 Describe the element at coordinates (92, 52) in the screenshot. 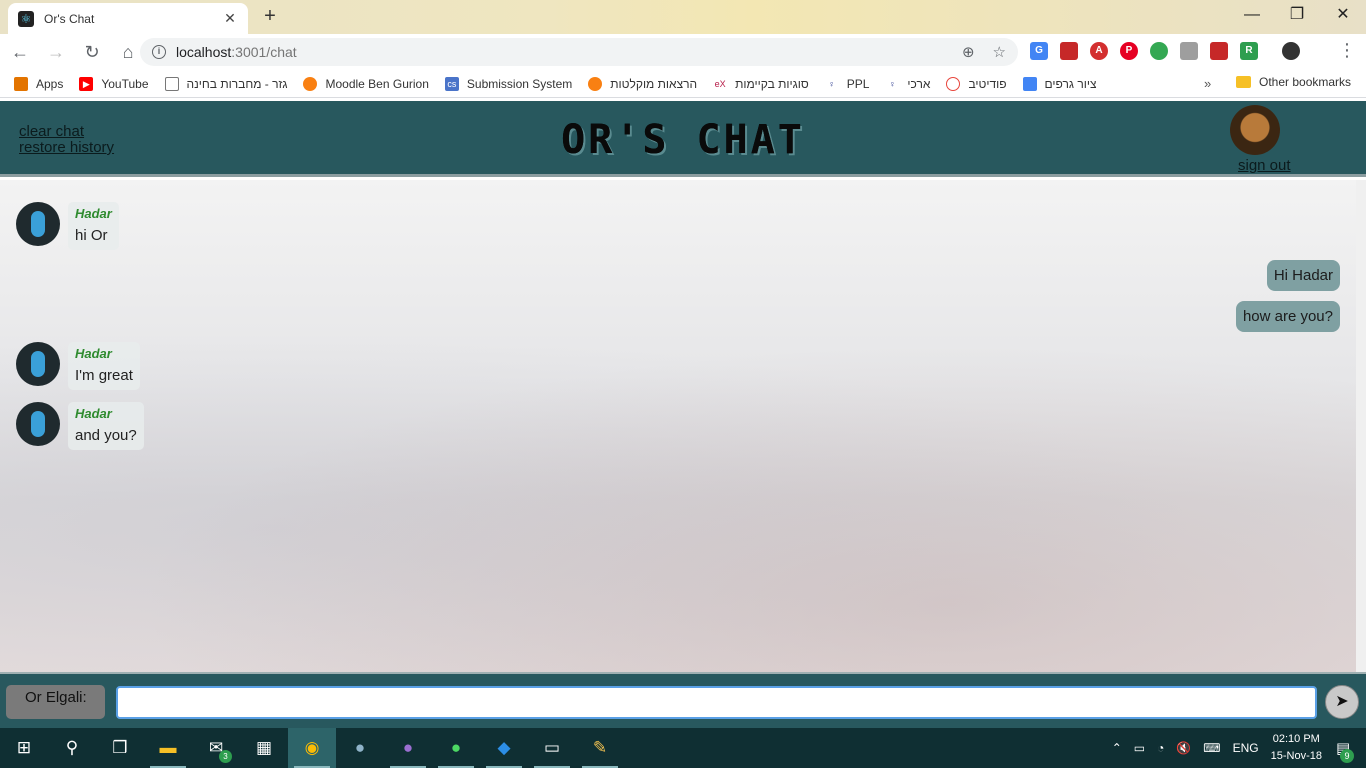

I see `reload-button: ↻` at that location.